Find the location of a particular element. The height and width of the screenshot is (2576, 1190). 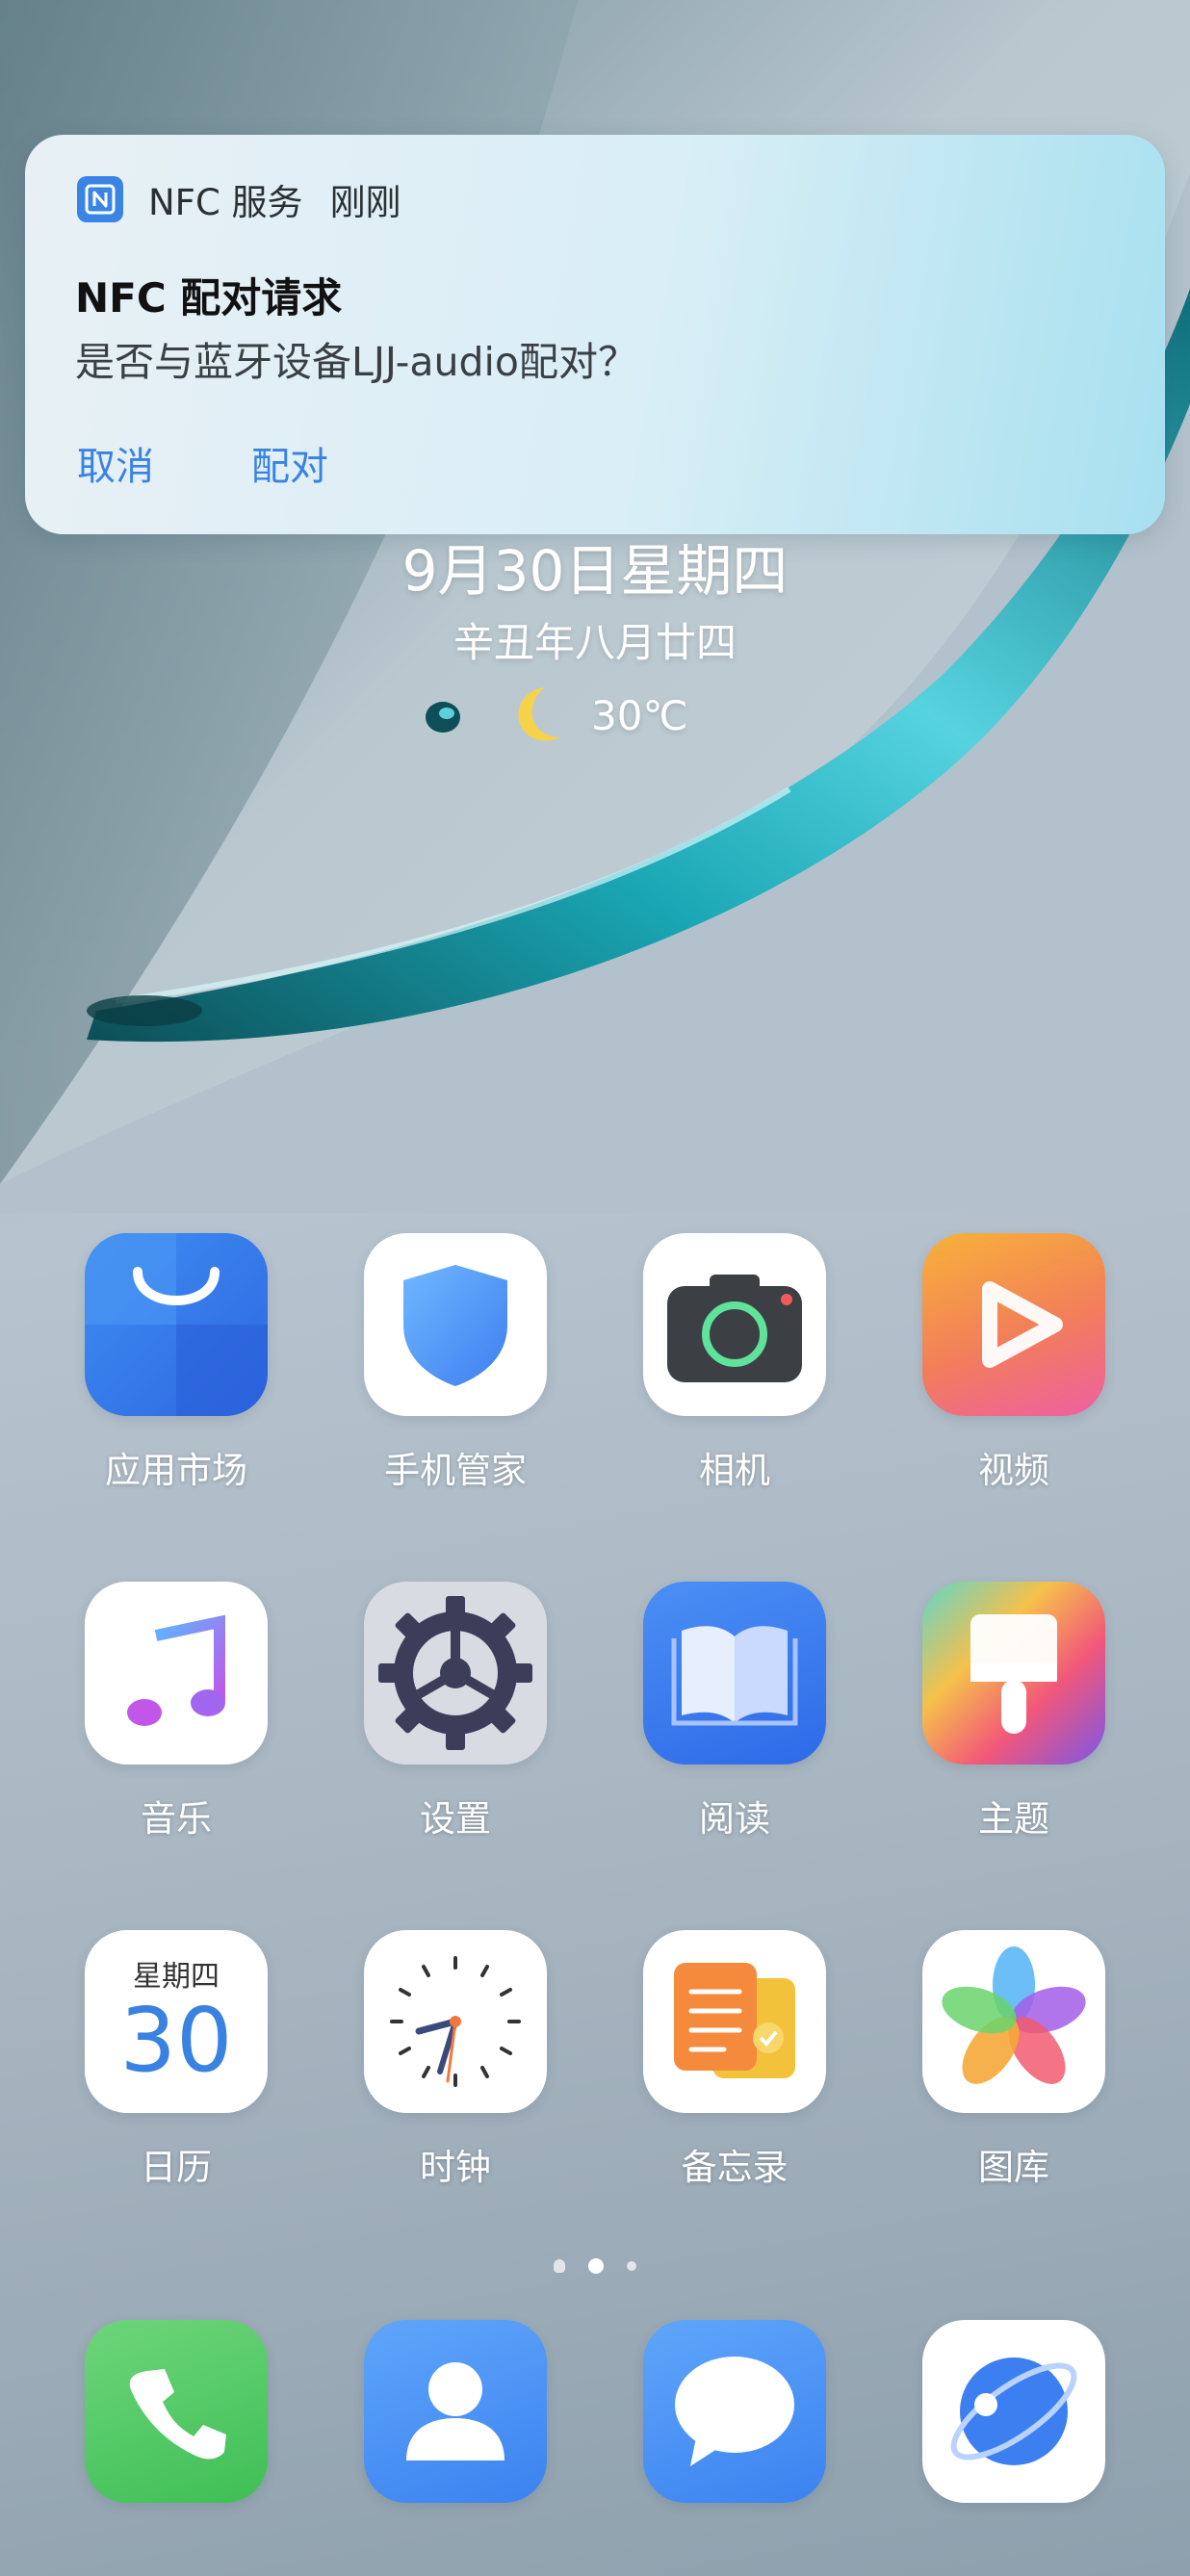

page-indicator is located at coordinates (595, 2266).